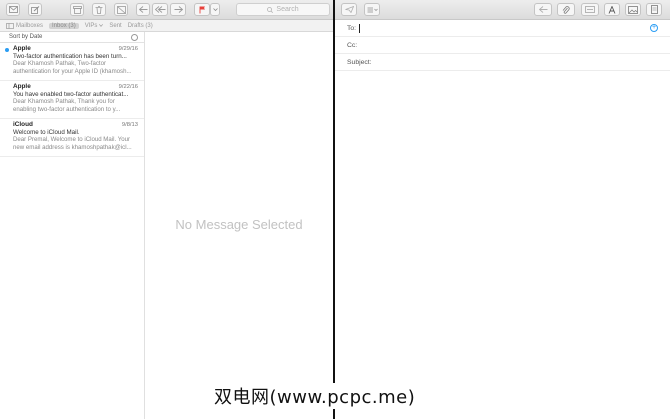 This screenshot has height=419, width=670. Describe the element at coordinates (502, 45) in the screenshot. I see `cc-field: Cc:` at that location.